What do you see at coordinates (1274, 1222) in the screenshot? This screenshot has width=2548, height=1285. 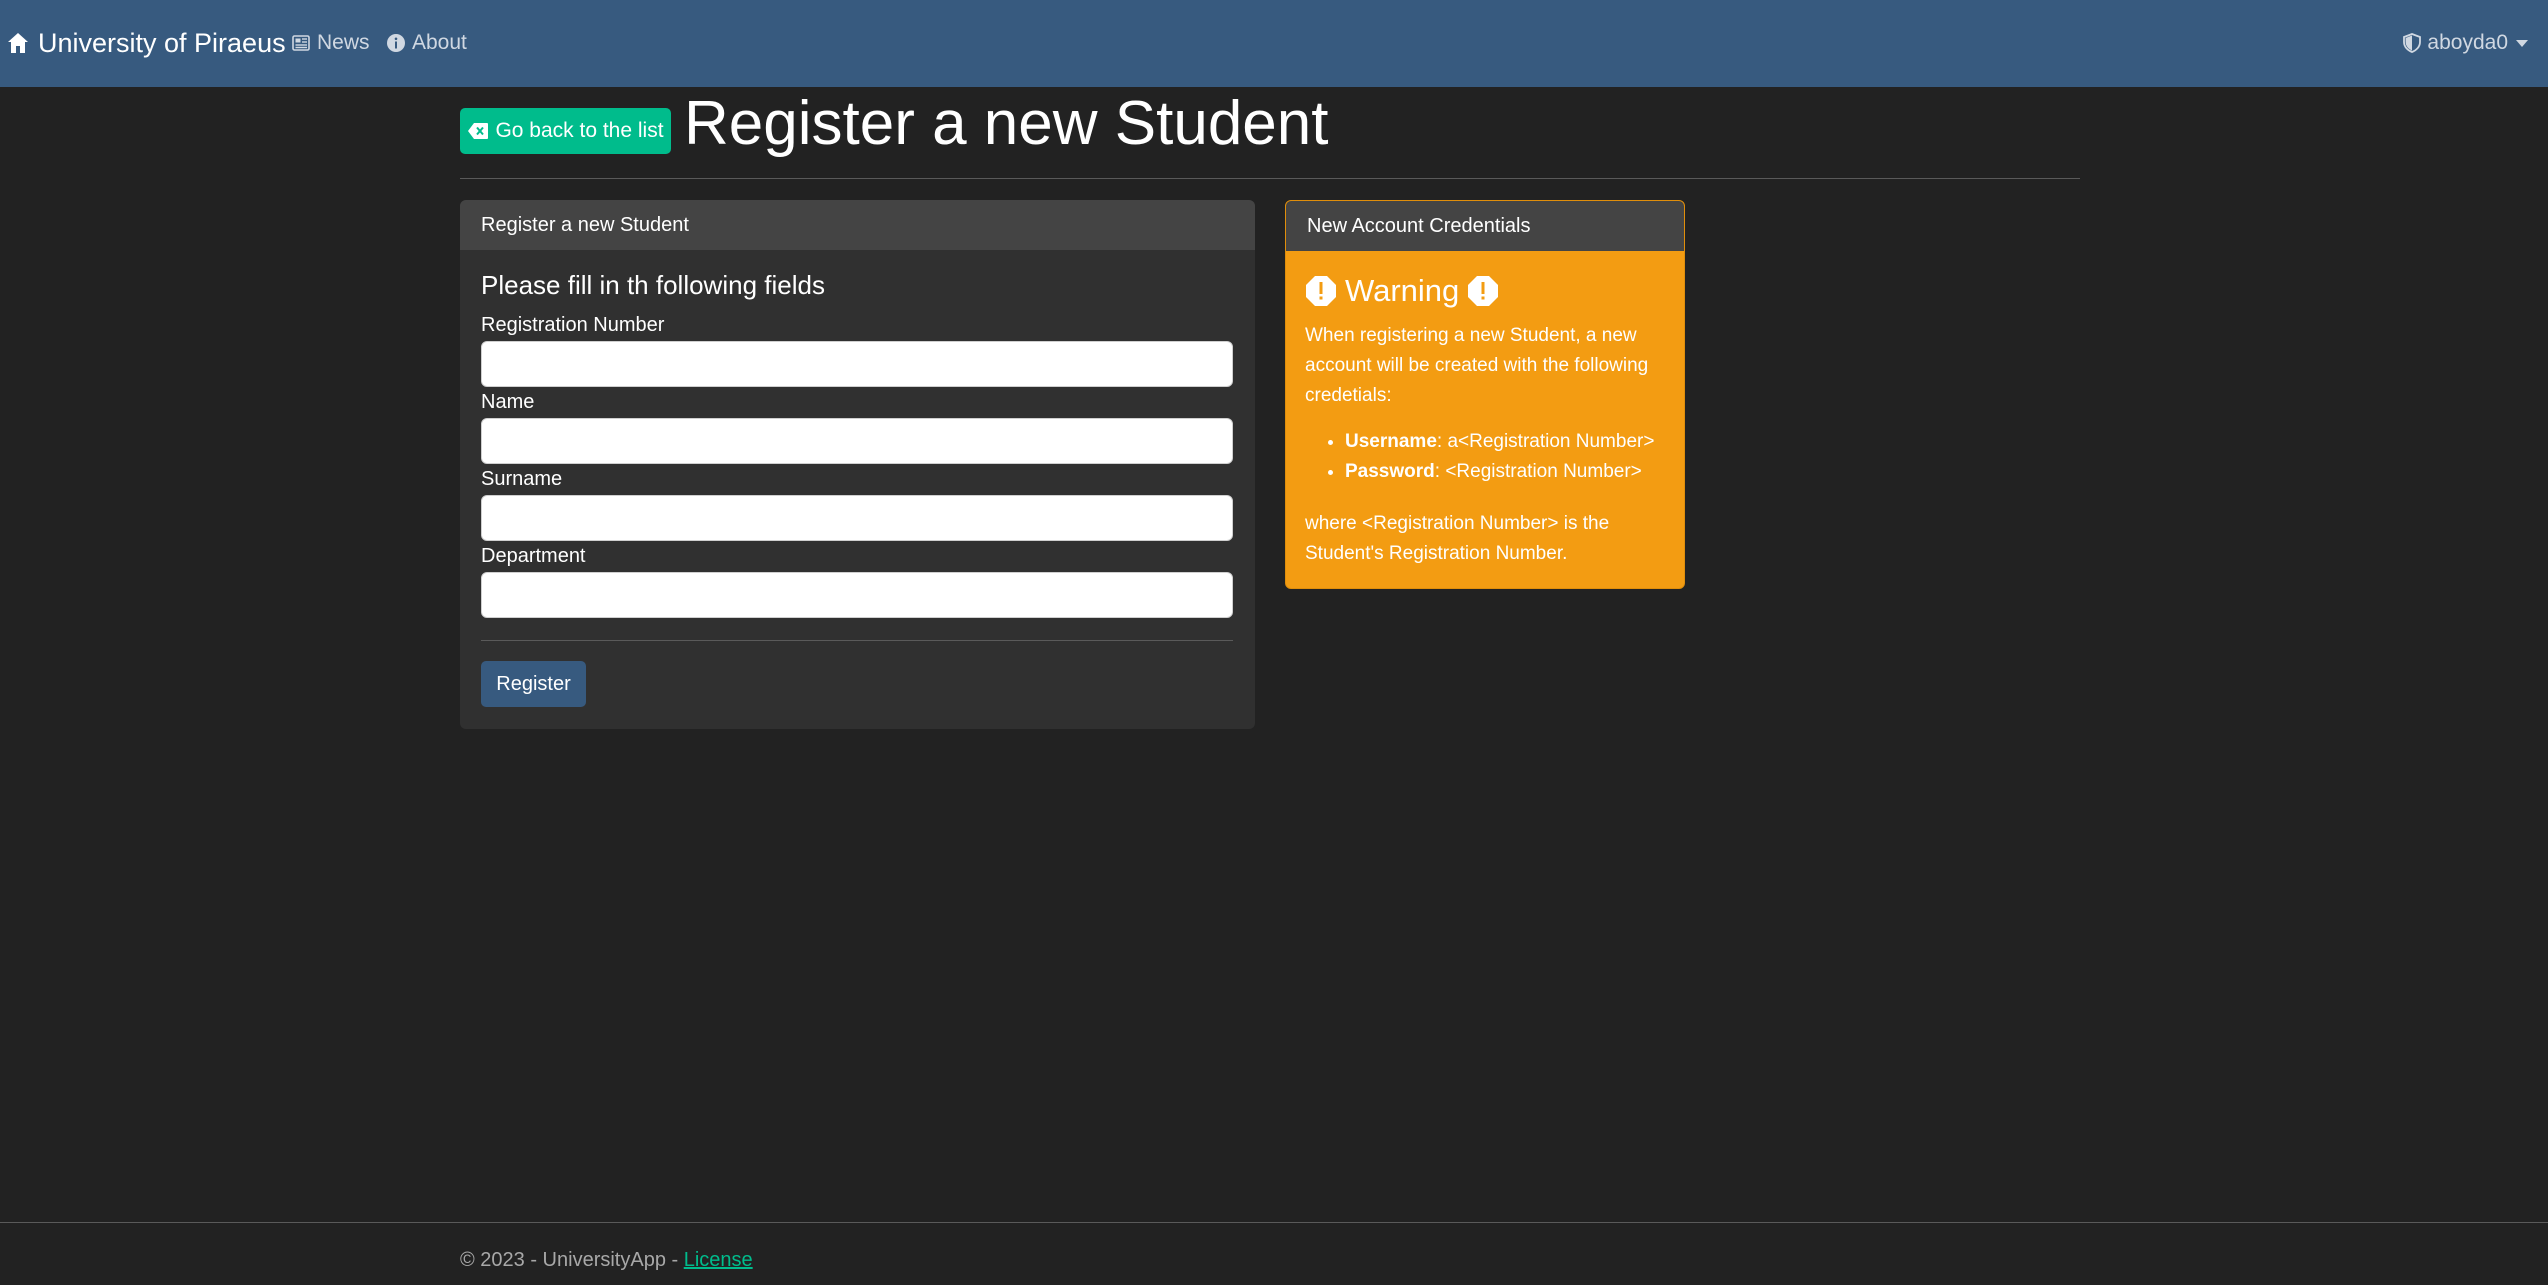 I see `footer-divider` at bounding box center [1274, 1222].